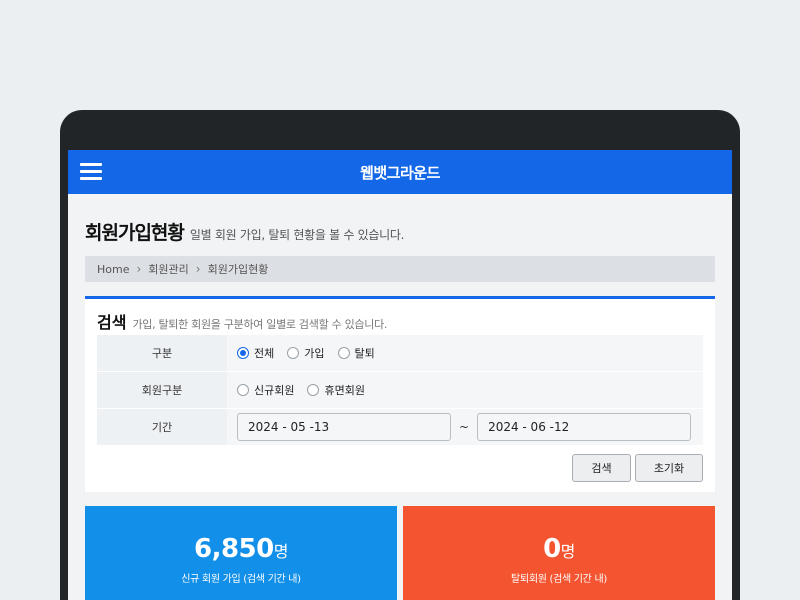  Describe the element at coordinates (314, 353) in the screenshot. I see `radio-join-label: 가입` at that location.